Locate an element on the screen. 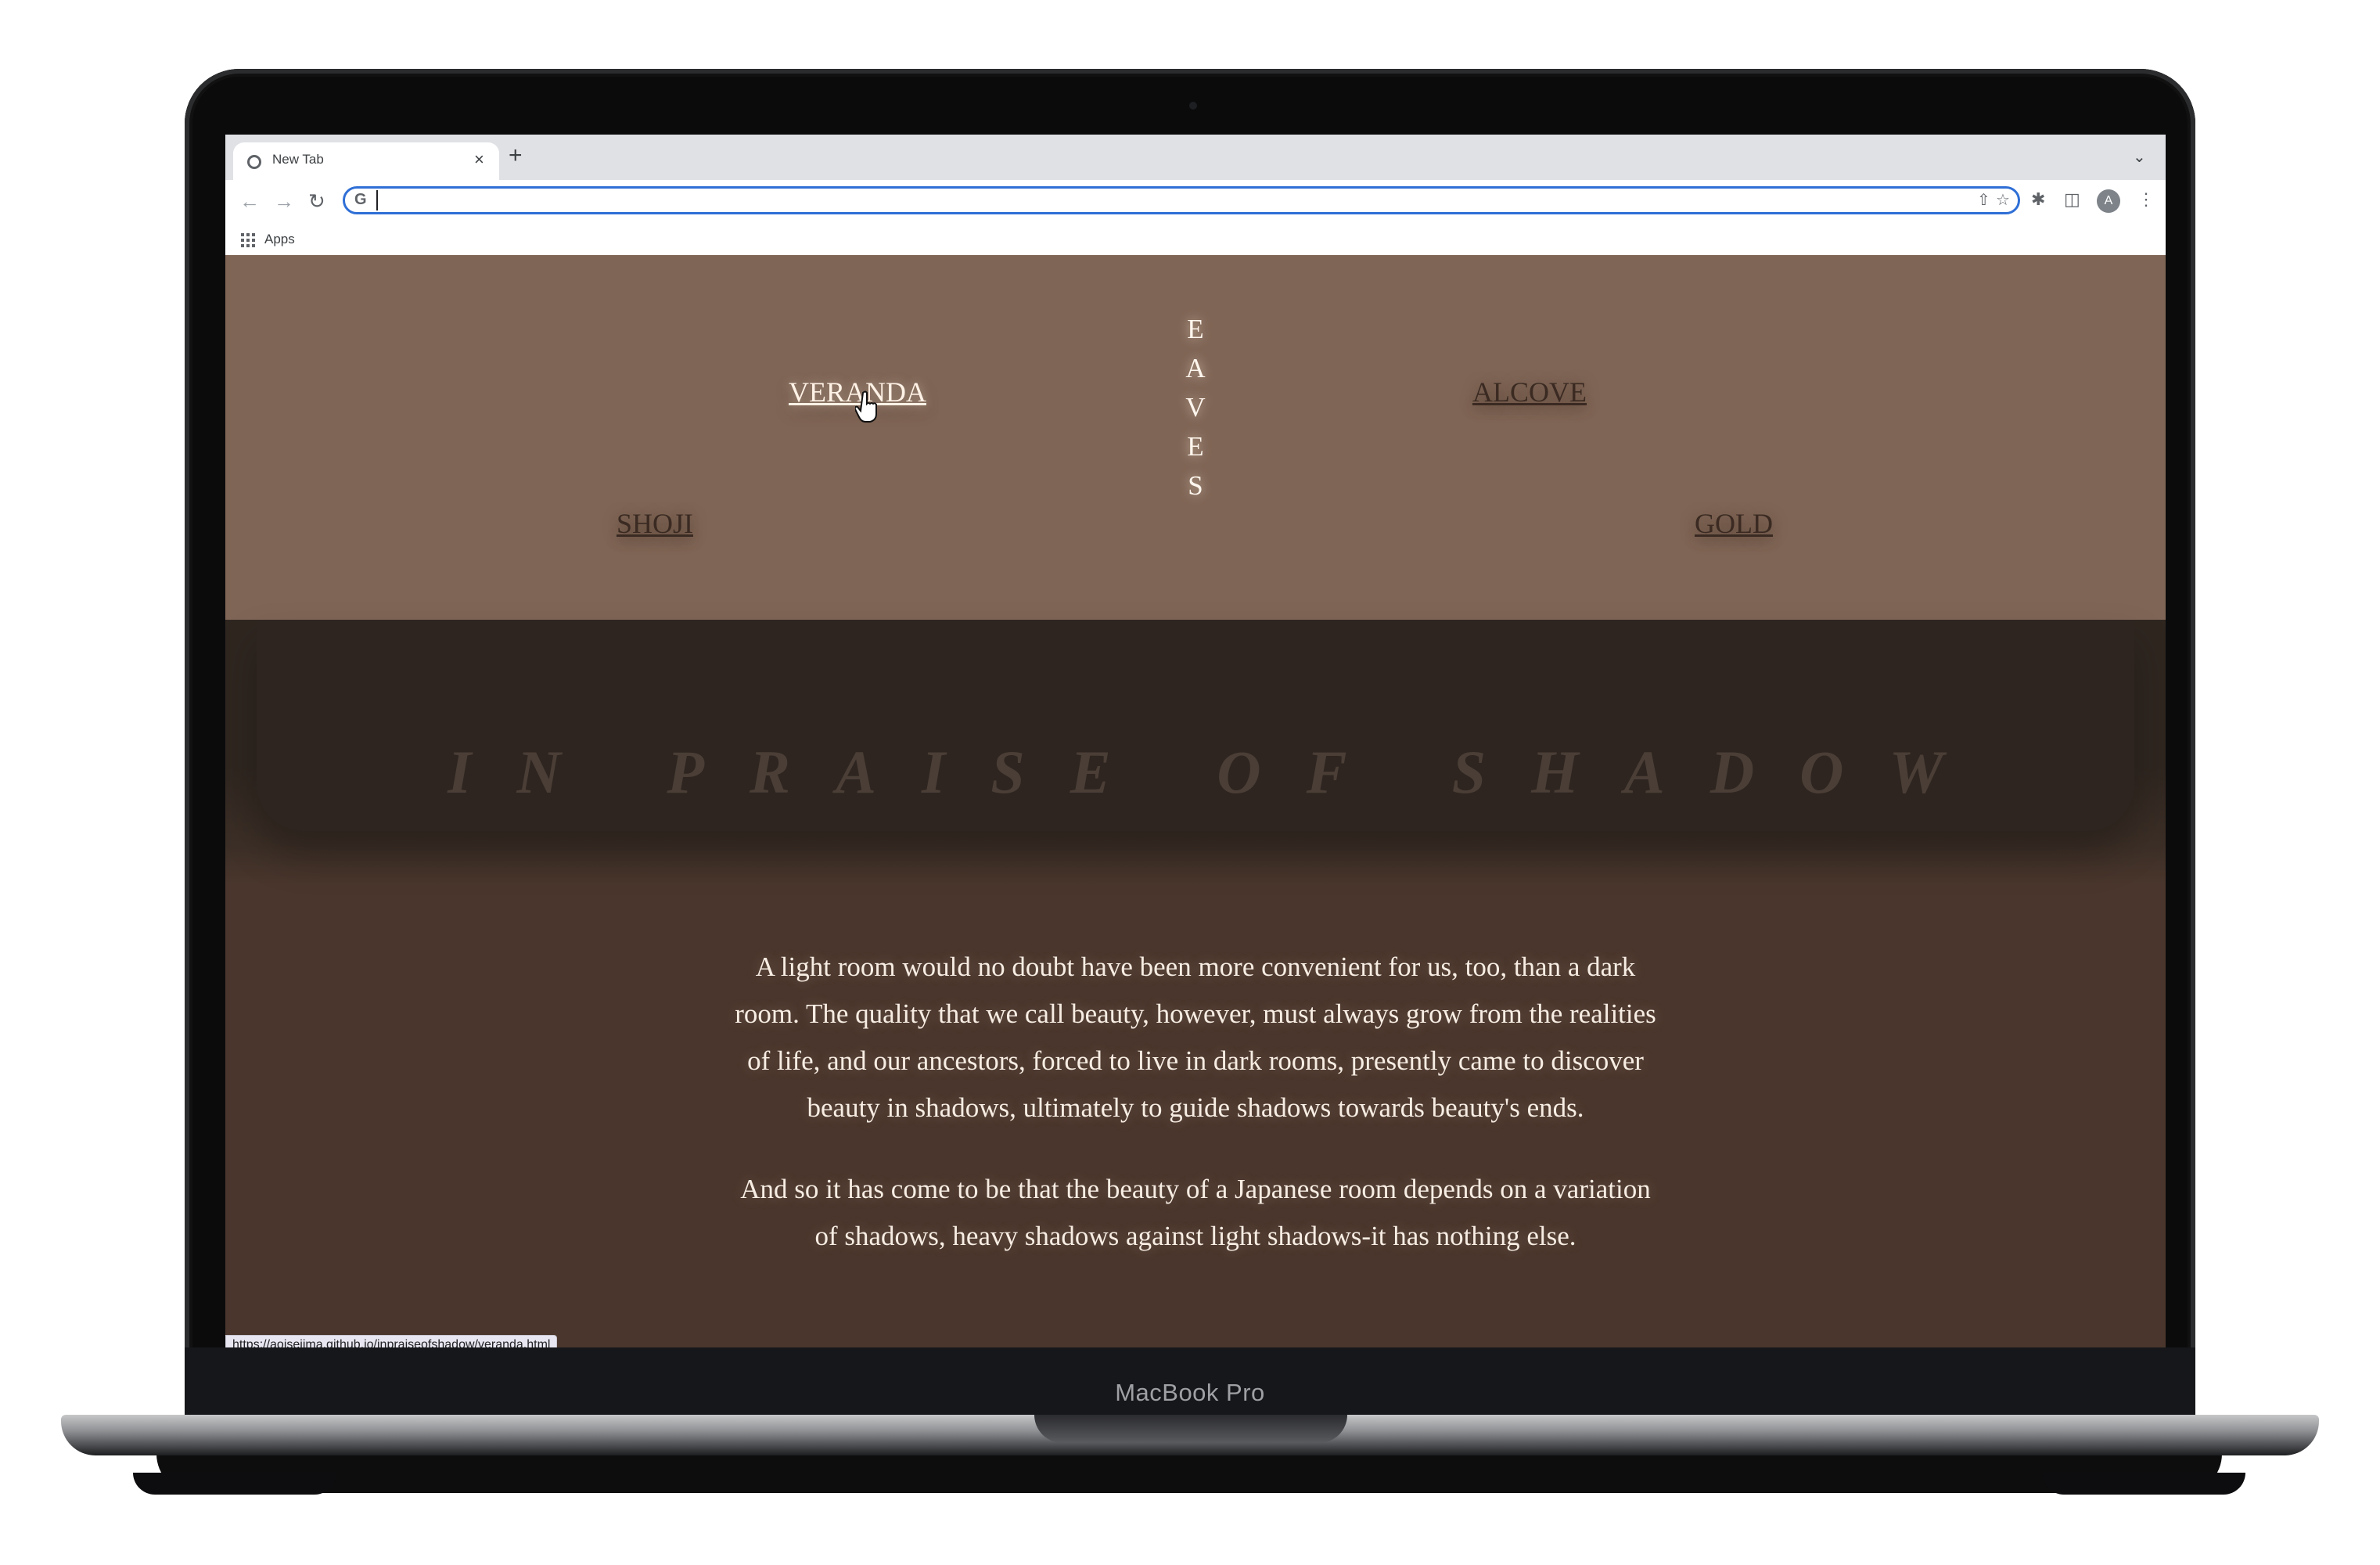  side-panel-icon: ◫ is located at coordinates (2072, 199).